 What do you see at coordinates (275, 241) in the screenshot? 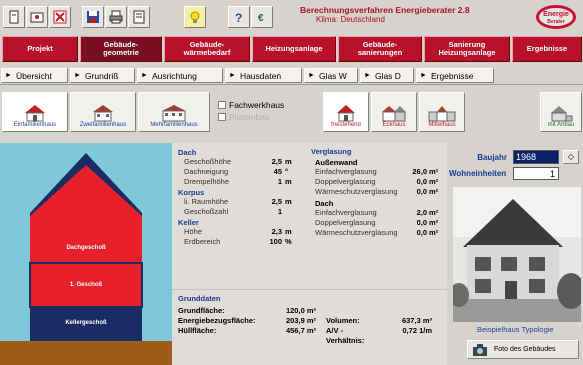
I see `param-value: 100` at bounding box center [275, 241].